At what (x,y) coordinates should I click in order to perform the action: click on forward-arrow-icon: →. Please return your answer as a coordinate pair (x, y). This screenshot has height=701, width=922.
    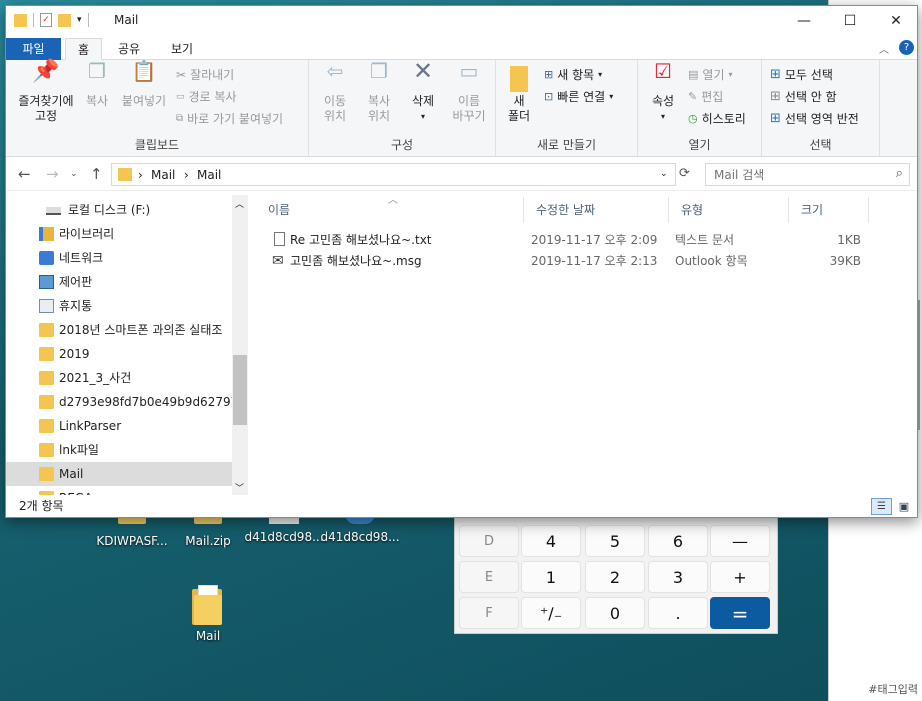
    Looking at the image, I should click on (52, 174).